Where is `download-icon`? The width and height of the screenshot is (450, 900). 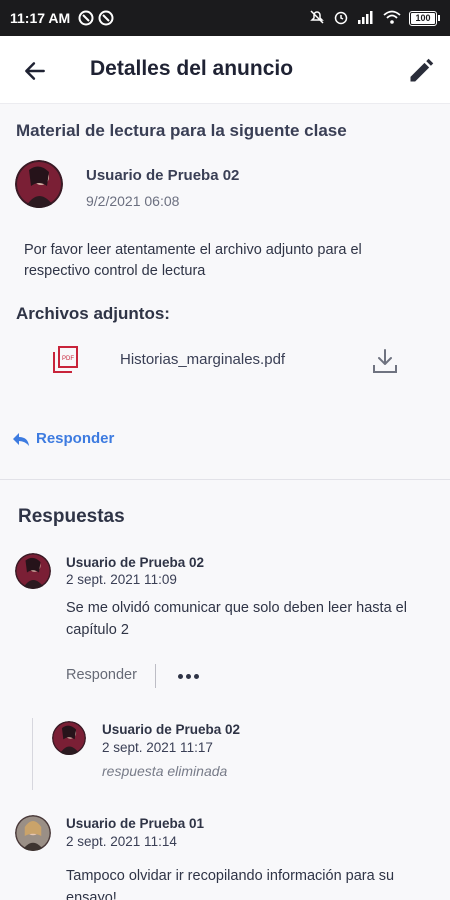
download-icon is located at coordinates (385, 361).